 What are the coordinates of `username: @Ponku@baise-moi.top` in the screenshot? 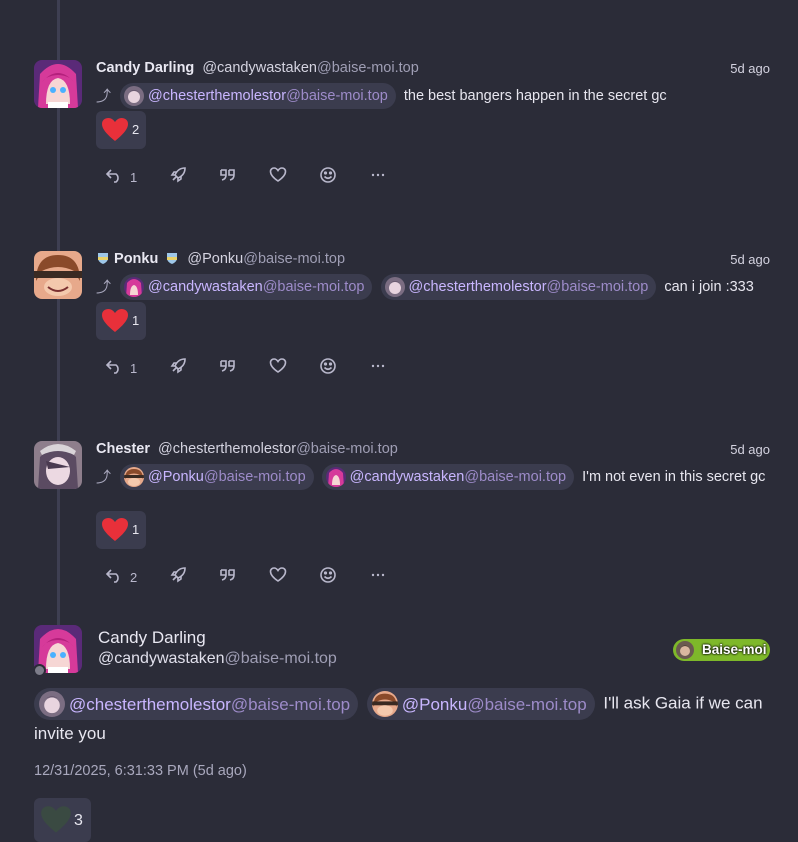 It's located at (266, 259).